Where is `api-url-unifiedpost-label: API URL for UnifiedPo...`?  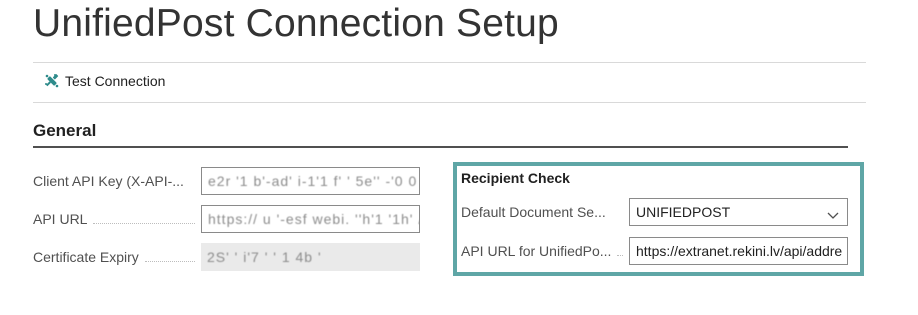
api-url-unifiedpost-label: API URL for UnifiedPo... is located at coordinates (542, 251).